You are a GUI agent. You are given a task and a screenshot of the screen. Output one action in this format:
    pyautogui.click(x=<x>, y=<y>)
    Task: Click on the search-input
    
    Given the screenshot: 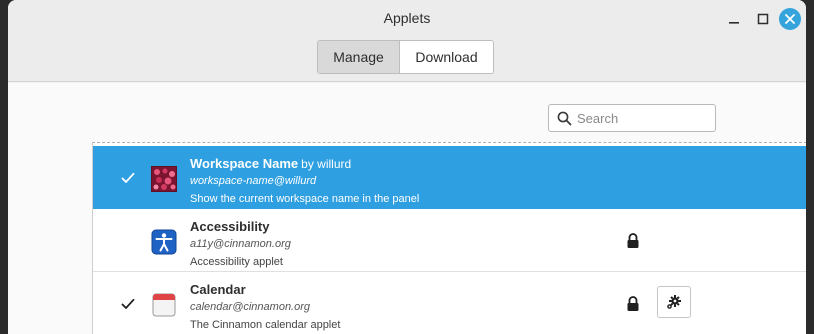 What is the action you would take?
    pyautogui.click(x=645, y=118)
    